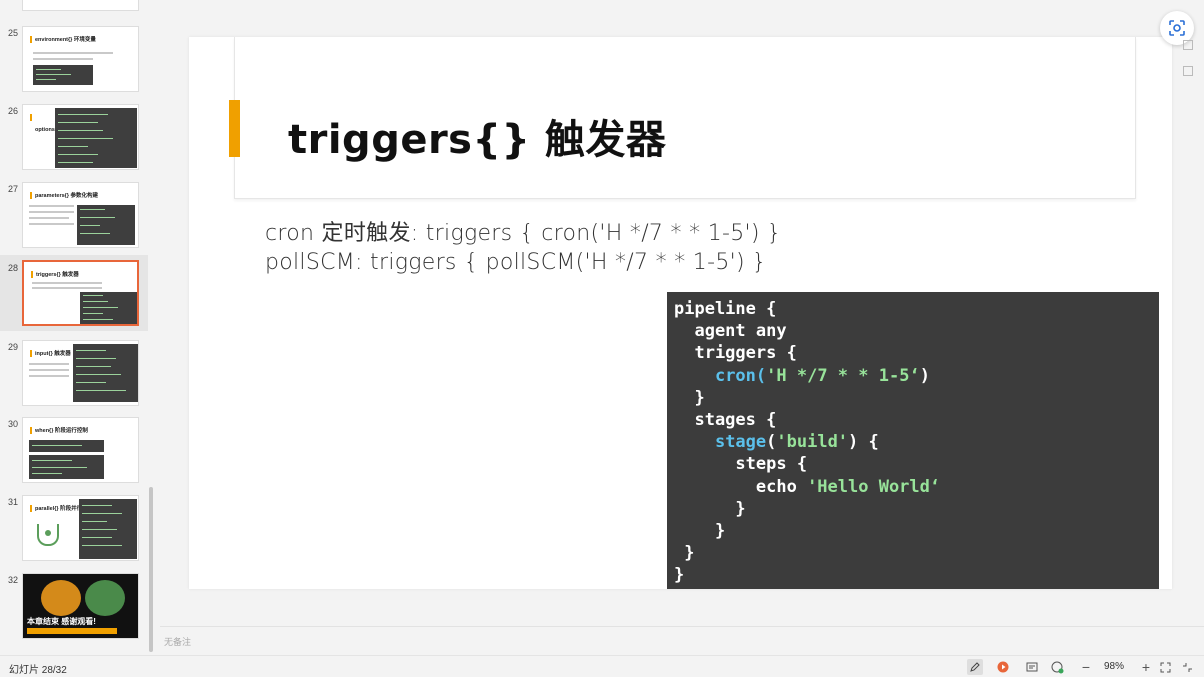 The height and width of the screenshot is (677, 1204). Describe the element at coordinates (13, 268) in the screenshot. I see `slide-number: 28` at that location.